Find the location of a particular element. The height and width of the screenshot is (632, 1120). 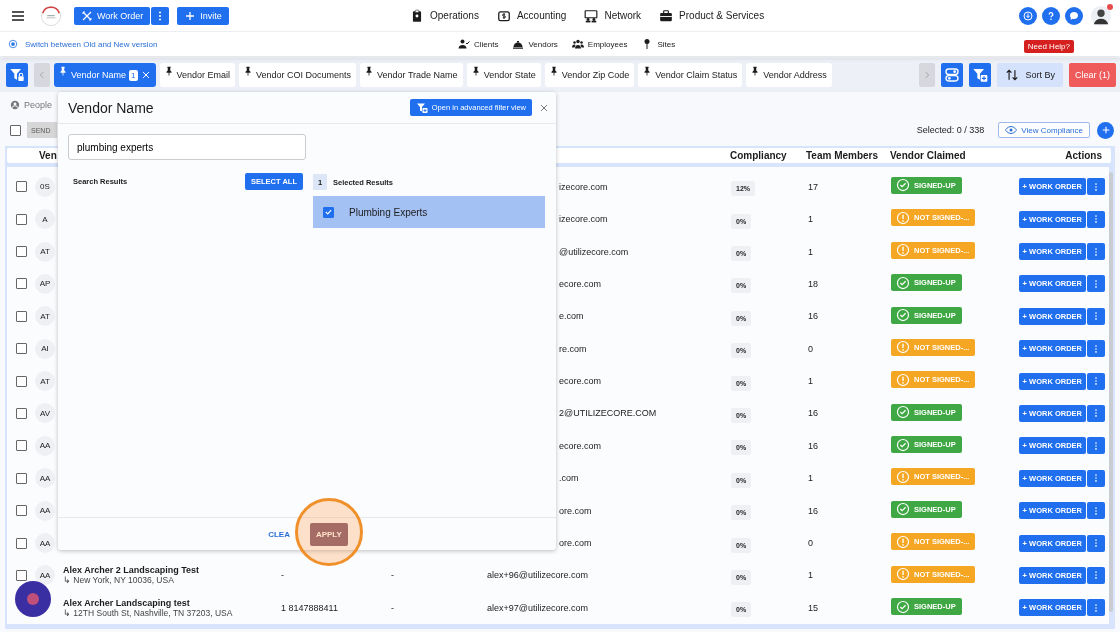

nav-item: Vendors is located at coordinates (535, 44).